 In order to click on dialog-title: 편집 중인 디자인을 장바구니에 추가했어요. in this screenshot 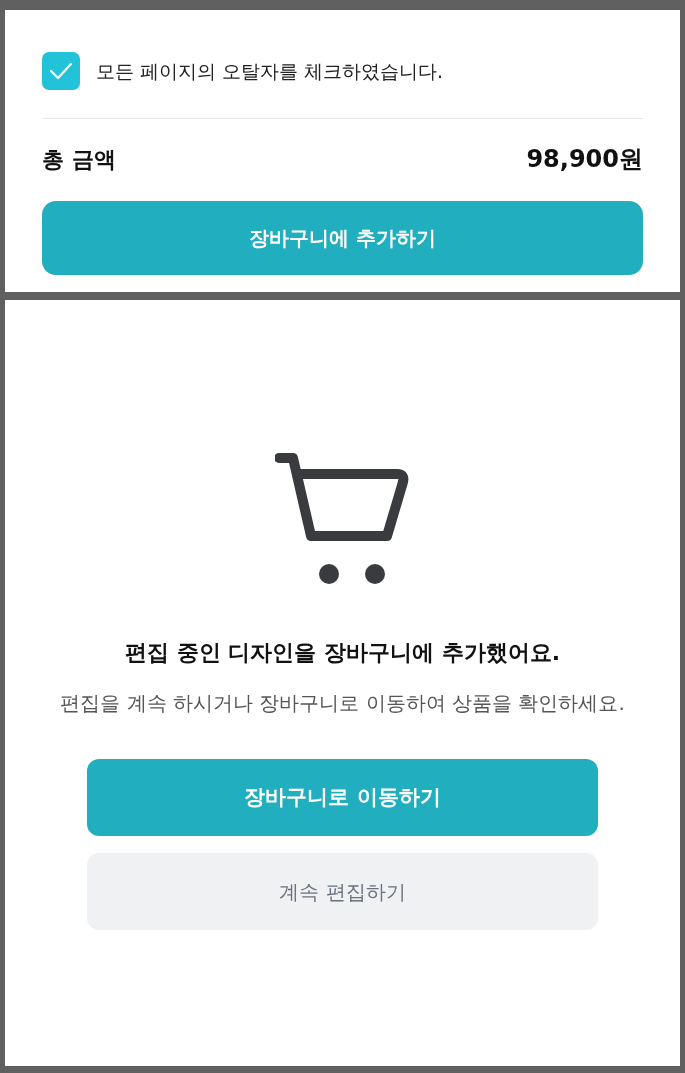, I will do `click(342, 653)`.